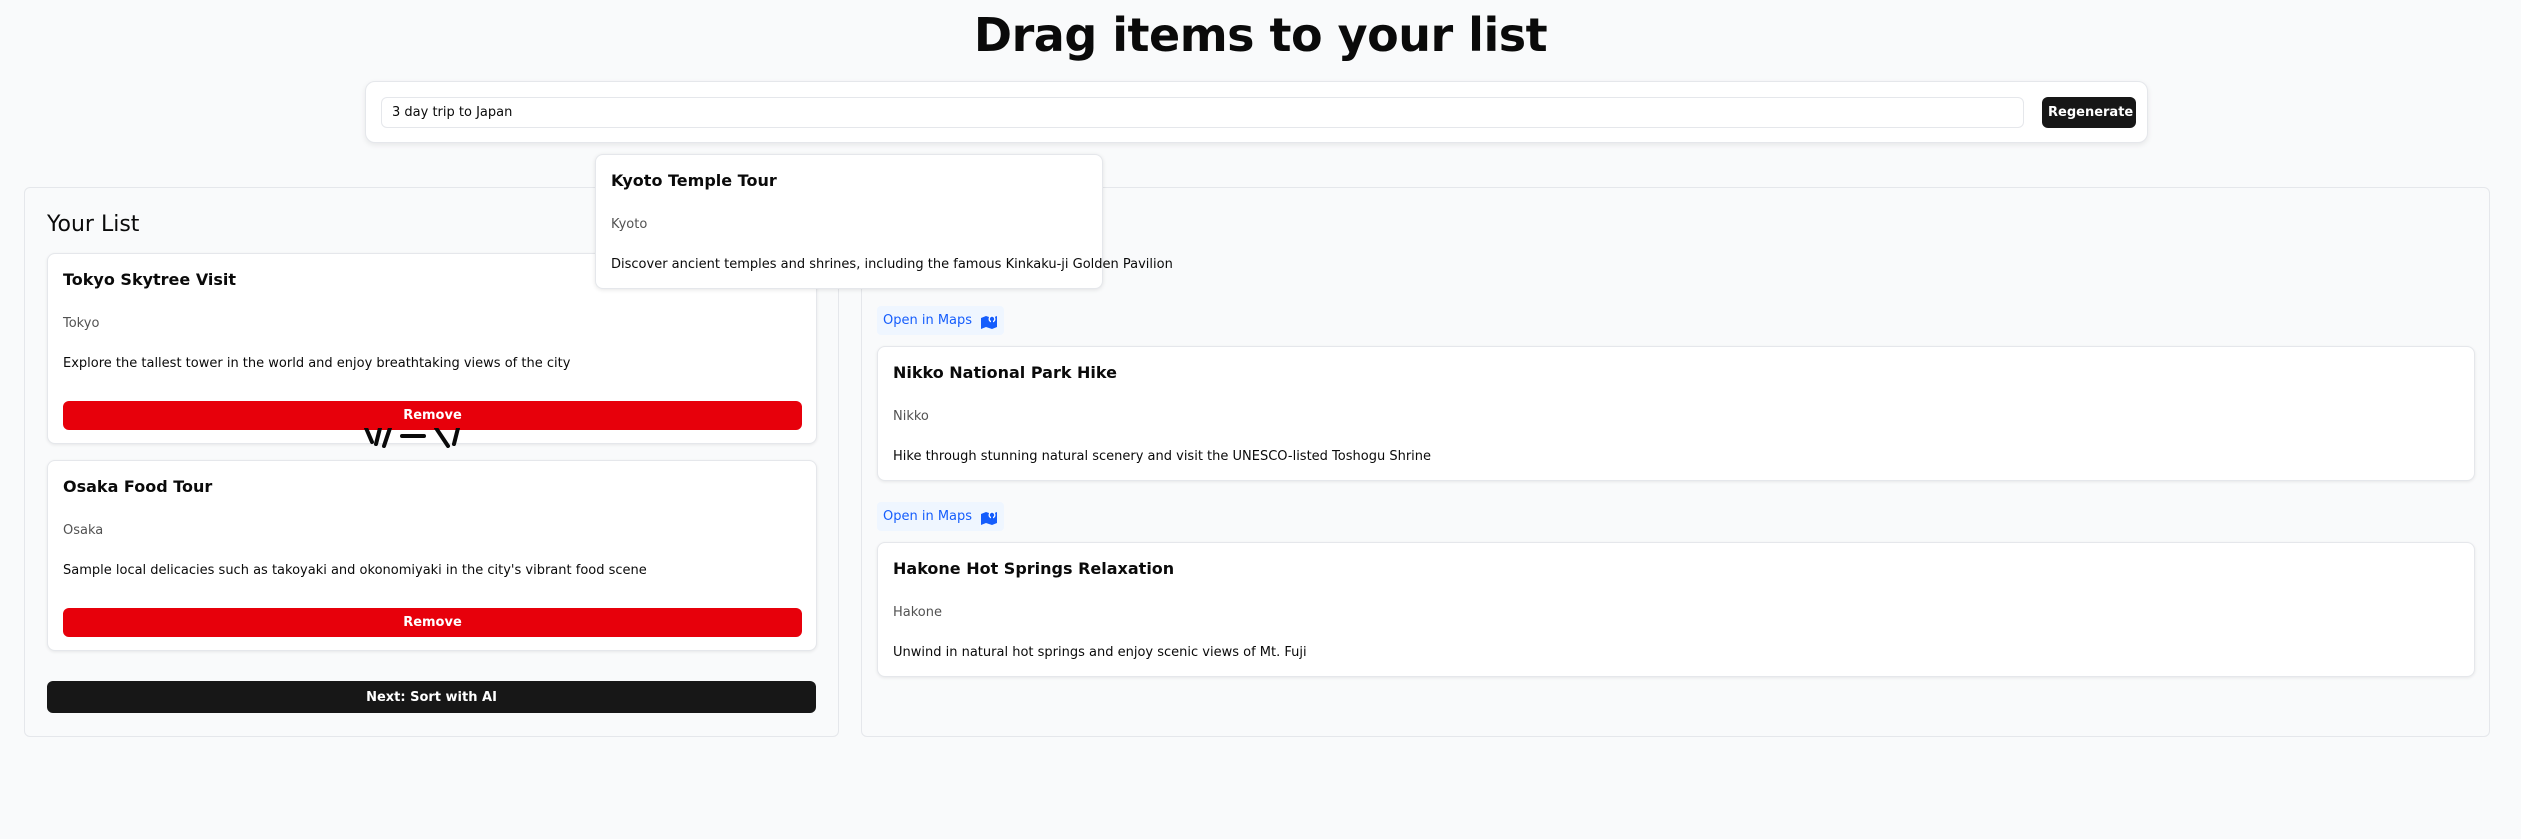 This screenshot has height=839, width=2521. Describe the element at coordinates (917, 612) in the screenshot. I see `suggestion-city: Hakone` at that location.